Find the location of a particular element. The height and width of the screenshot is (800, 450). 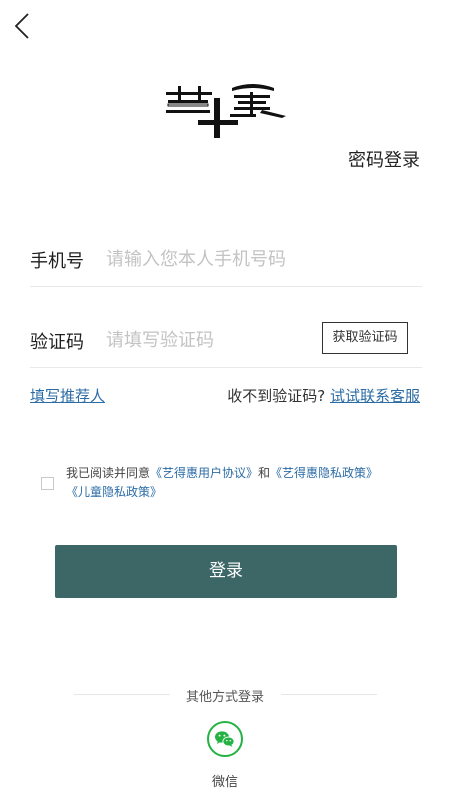

brand-logo is located at coordinates (226, 112).